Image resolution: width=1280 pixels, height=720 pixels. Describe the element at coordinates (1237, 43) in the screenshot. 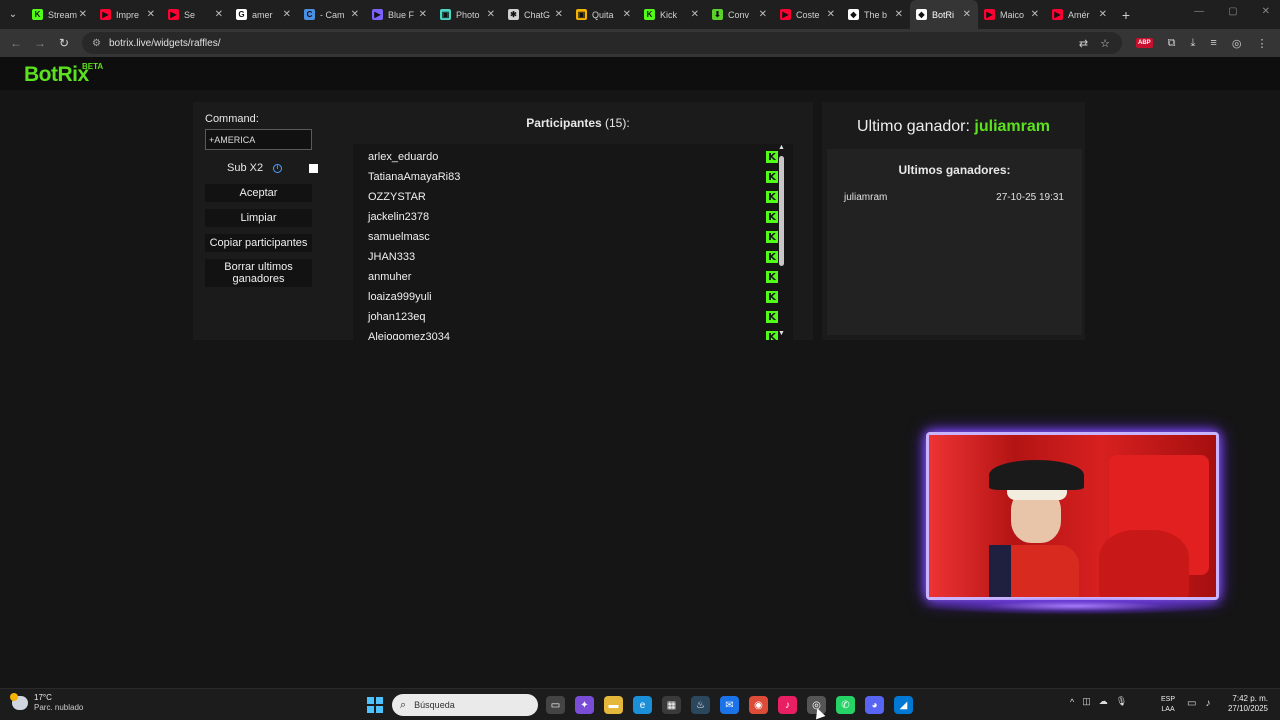

I see `profile-icon: ◎` at that location.